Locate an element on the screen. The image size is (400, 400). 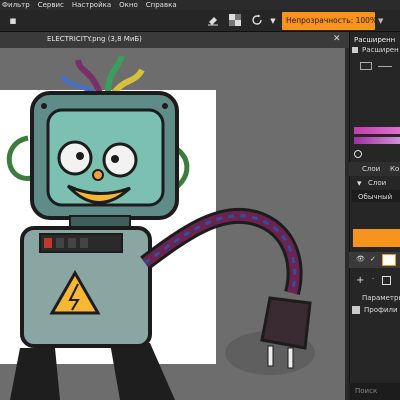
panel-toggle is located at coordinates (366, 66).